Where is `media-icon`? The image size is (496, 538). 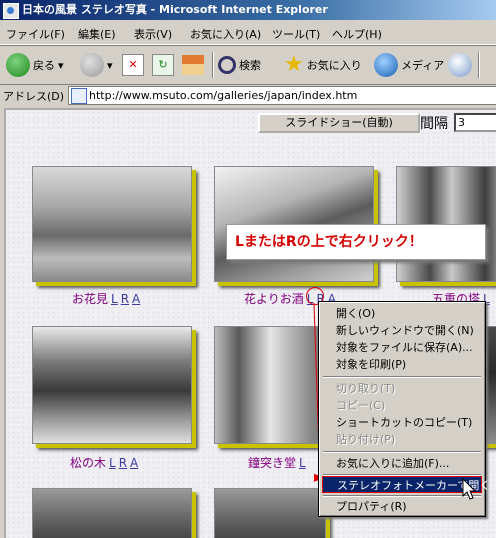
media-icon is located at coordinates (386, 65).